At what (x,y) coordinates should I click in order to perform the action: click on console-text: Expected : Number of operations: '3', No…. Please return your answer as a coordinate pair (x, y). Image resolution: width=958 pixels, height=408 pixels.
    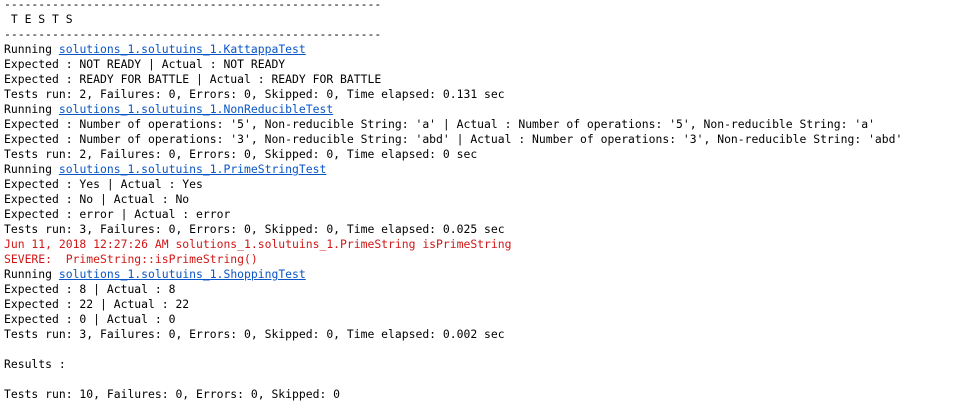
    Looking at the image, I should click on (453, 139).